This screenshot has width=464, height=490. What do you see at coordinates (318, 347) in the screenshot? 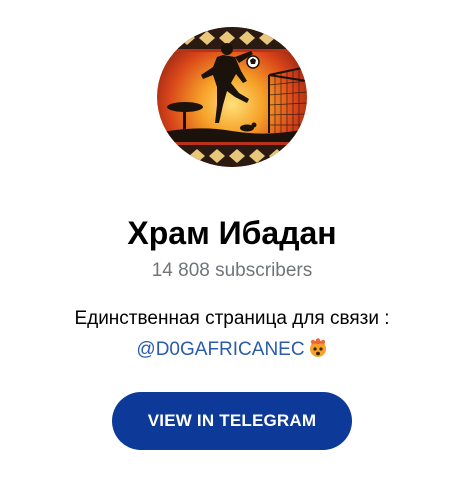
I see `exploding-head-emoji-icon` at bounding box center [318, 347].